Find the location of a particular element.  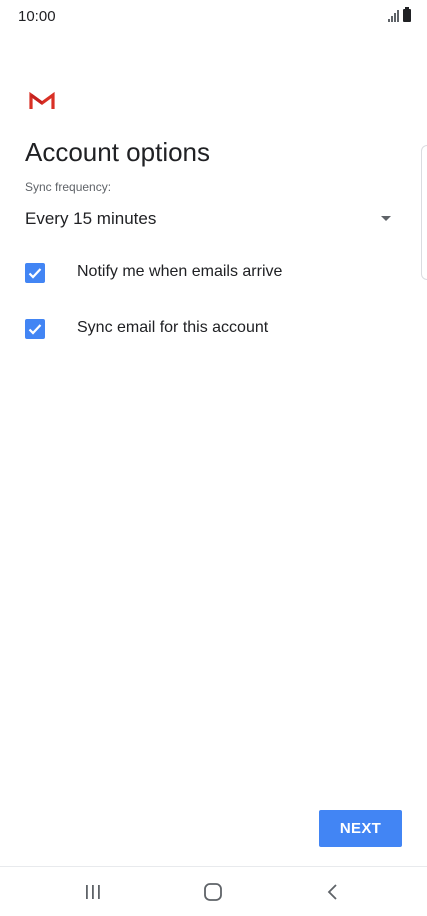

recents-icon is located at coordinates (93, 892).